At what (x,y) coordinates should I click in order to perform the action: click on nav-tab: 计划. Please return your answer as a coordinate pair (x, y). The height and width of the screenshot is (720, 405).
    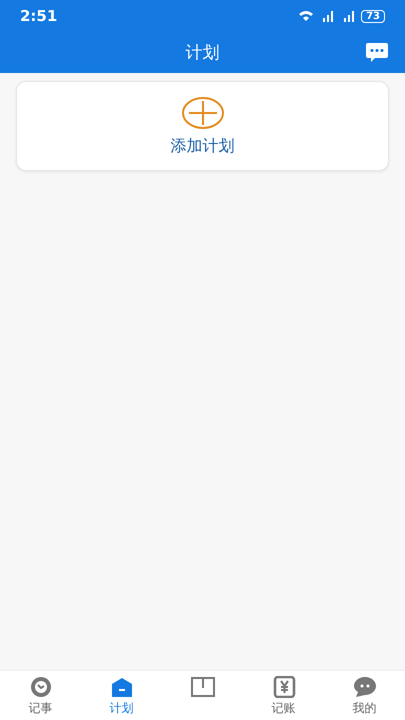
    Looking at the image, I should click on (121, 695).